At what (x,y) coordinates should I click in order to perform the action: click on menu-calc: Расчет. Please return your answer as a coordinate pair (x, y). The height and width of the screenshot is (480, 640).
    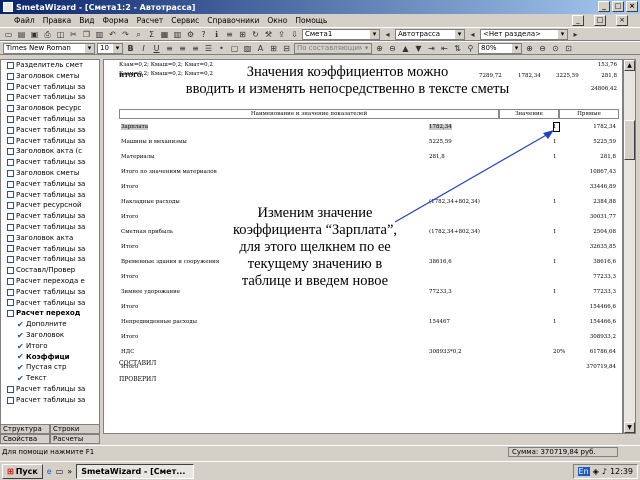
    Looking at the image, I should click on (150, 20).